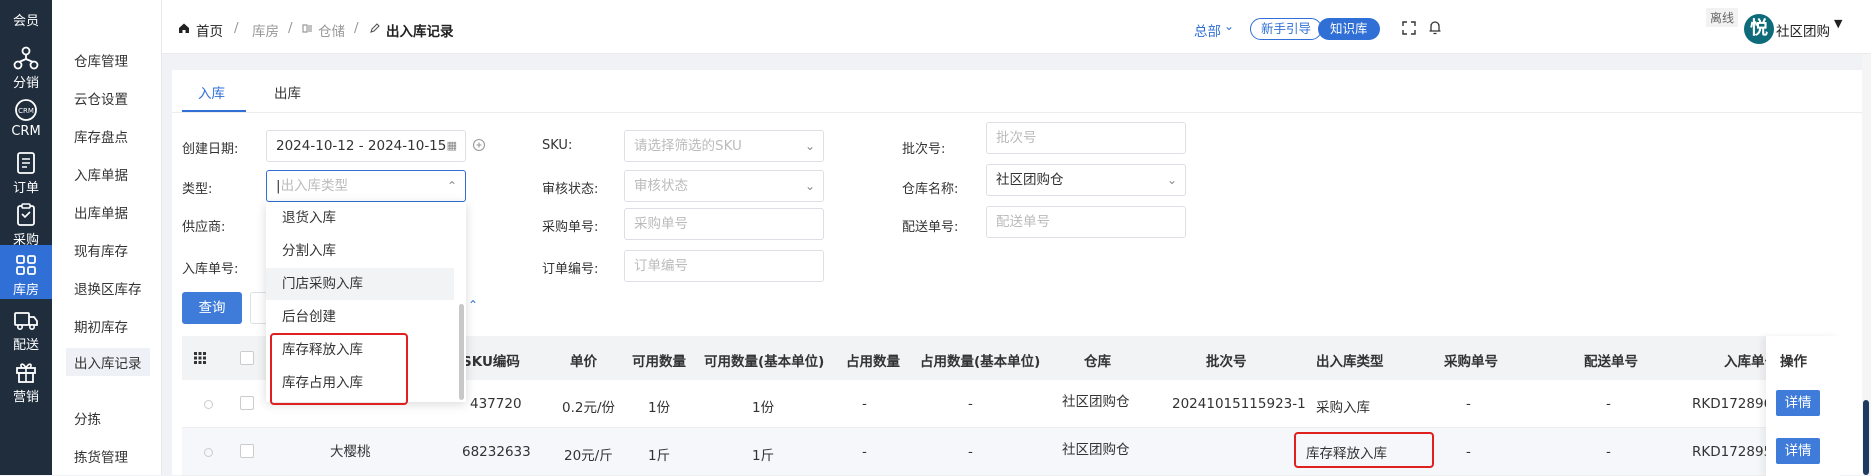  I want to click on th-occupied-qty: 占用数量, so click(873, 362).